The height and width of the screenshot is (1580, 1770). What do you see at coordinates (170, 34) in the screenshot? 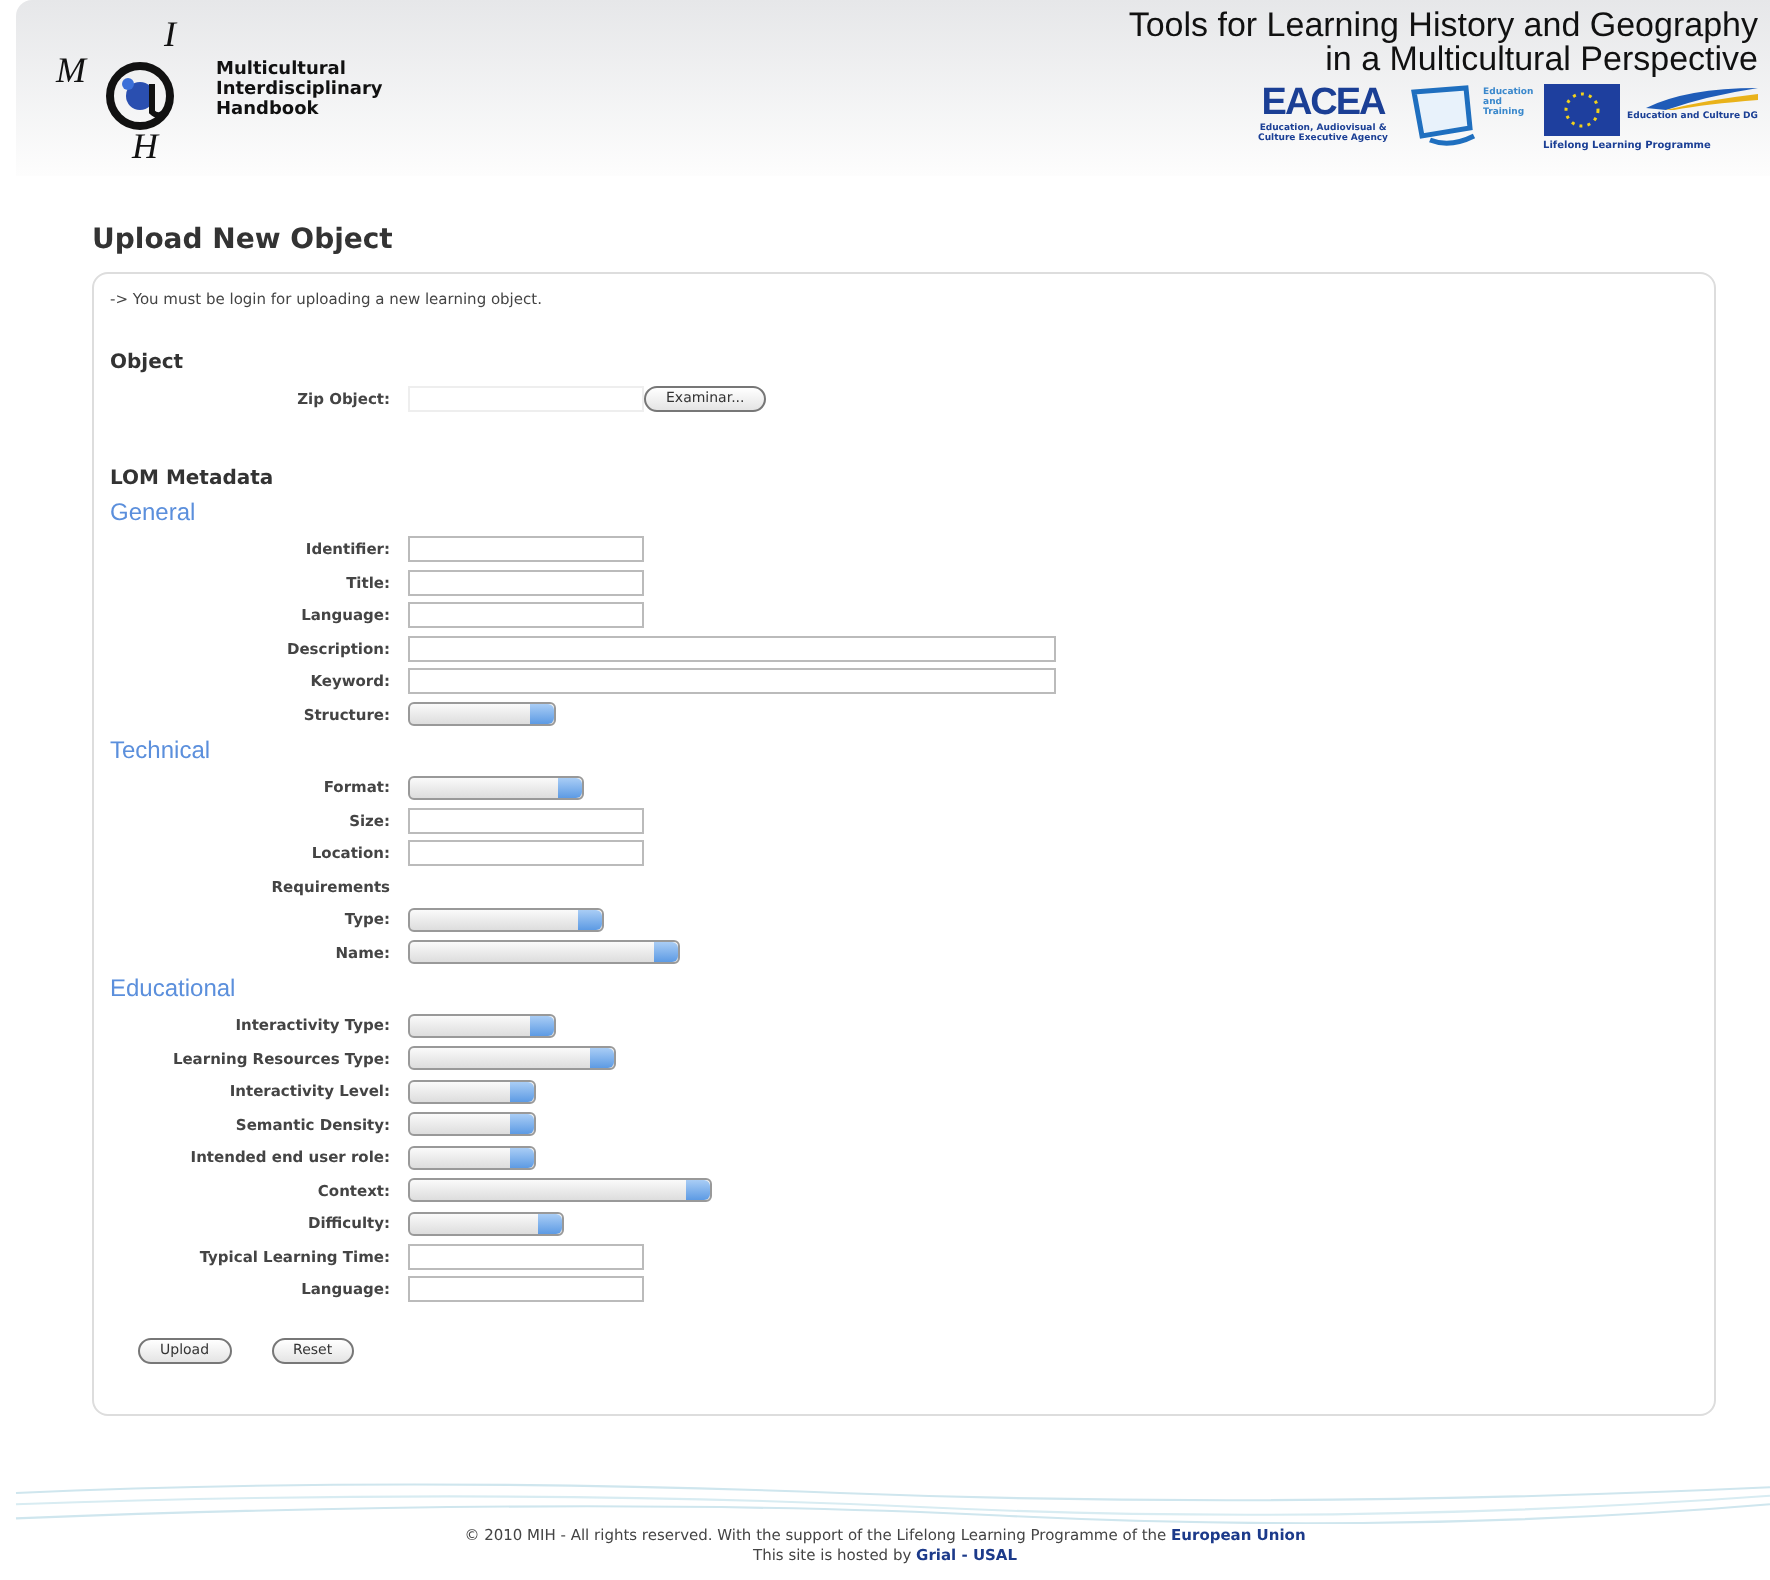
I see `logo-letter: I` at bounding box center [170, 34].